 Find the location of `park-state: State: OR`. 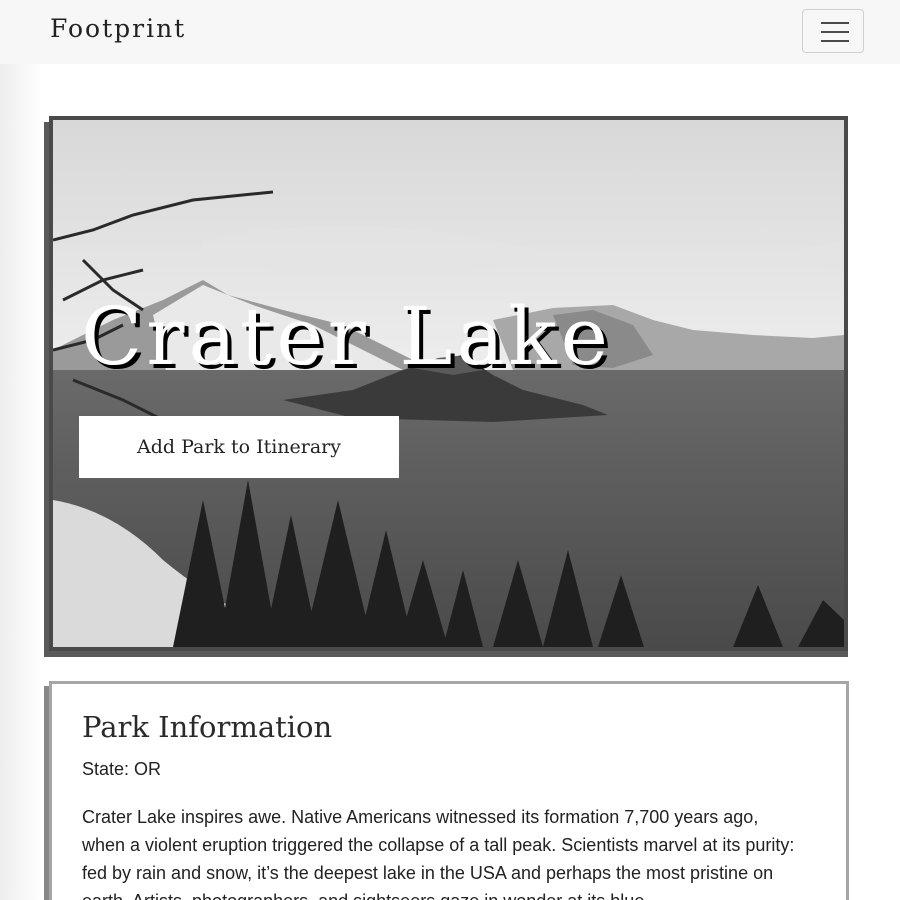

park-state: State: OR is located at coordinates (121, 769).